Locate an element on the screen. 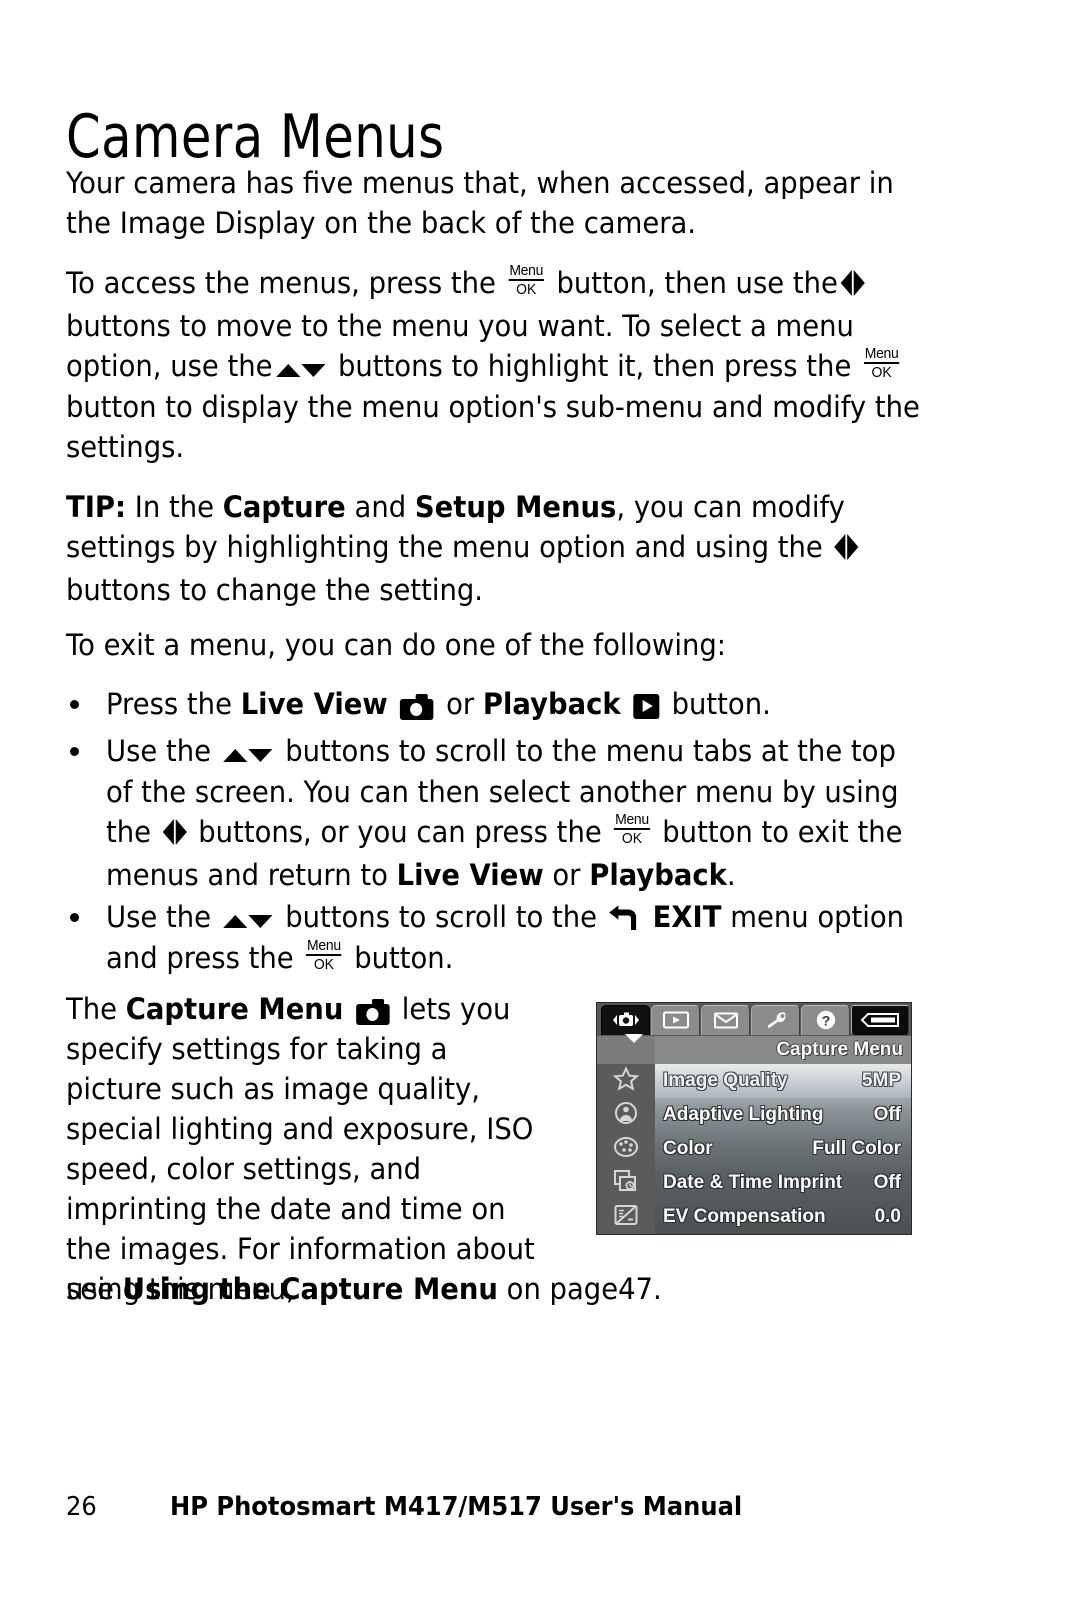 This screenshot has height=1620, width=1080. bullet3-text-1: Use the is located at coordinates (159, 917).